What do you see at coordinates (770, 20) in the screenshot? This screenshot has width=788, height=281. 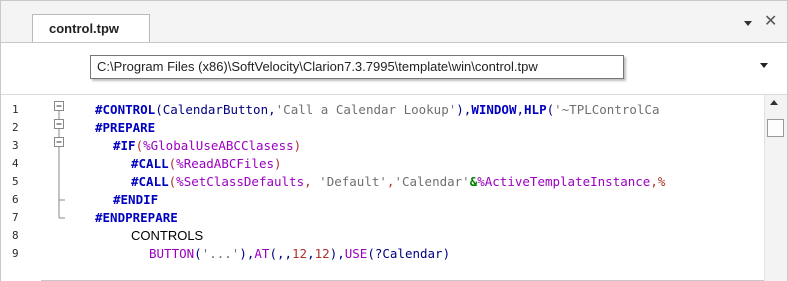 I see `close-icon: ✕` at bounding box center [770, 20].